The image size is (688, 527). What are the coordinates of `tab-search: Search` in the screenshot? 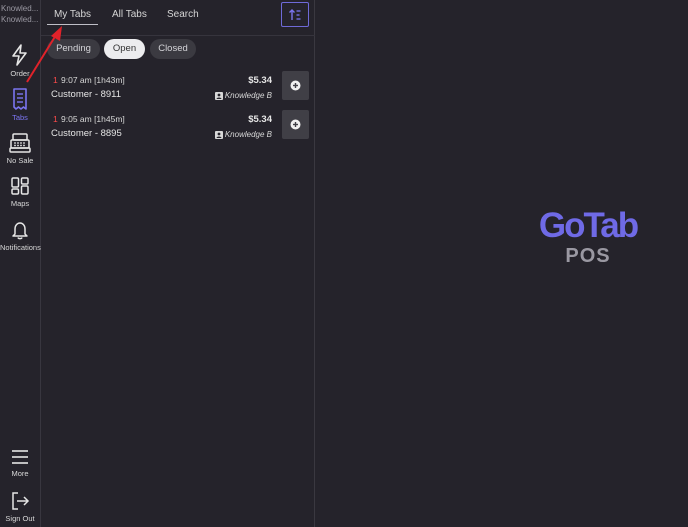 It's located at (183, 17).